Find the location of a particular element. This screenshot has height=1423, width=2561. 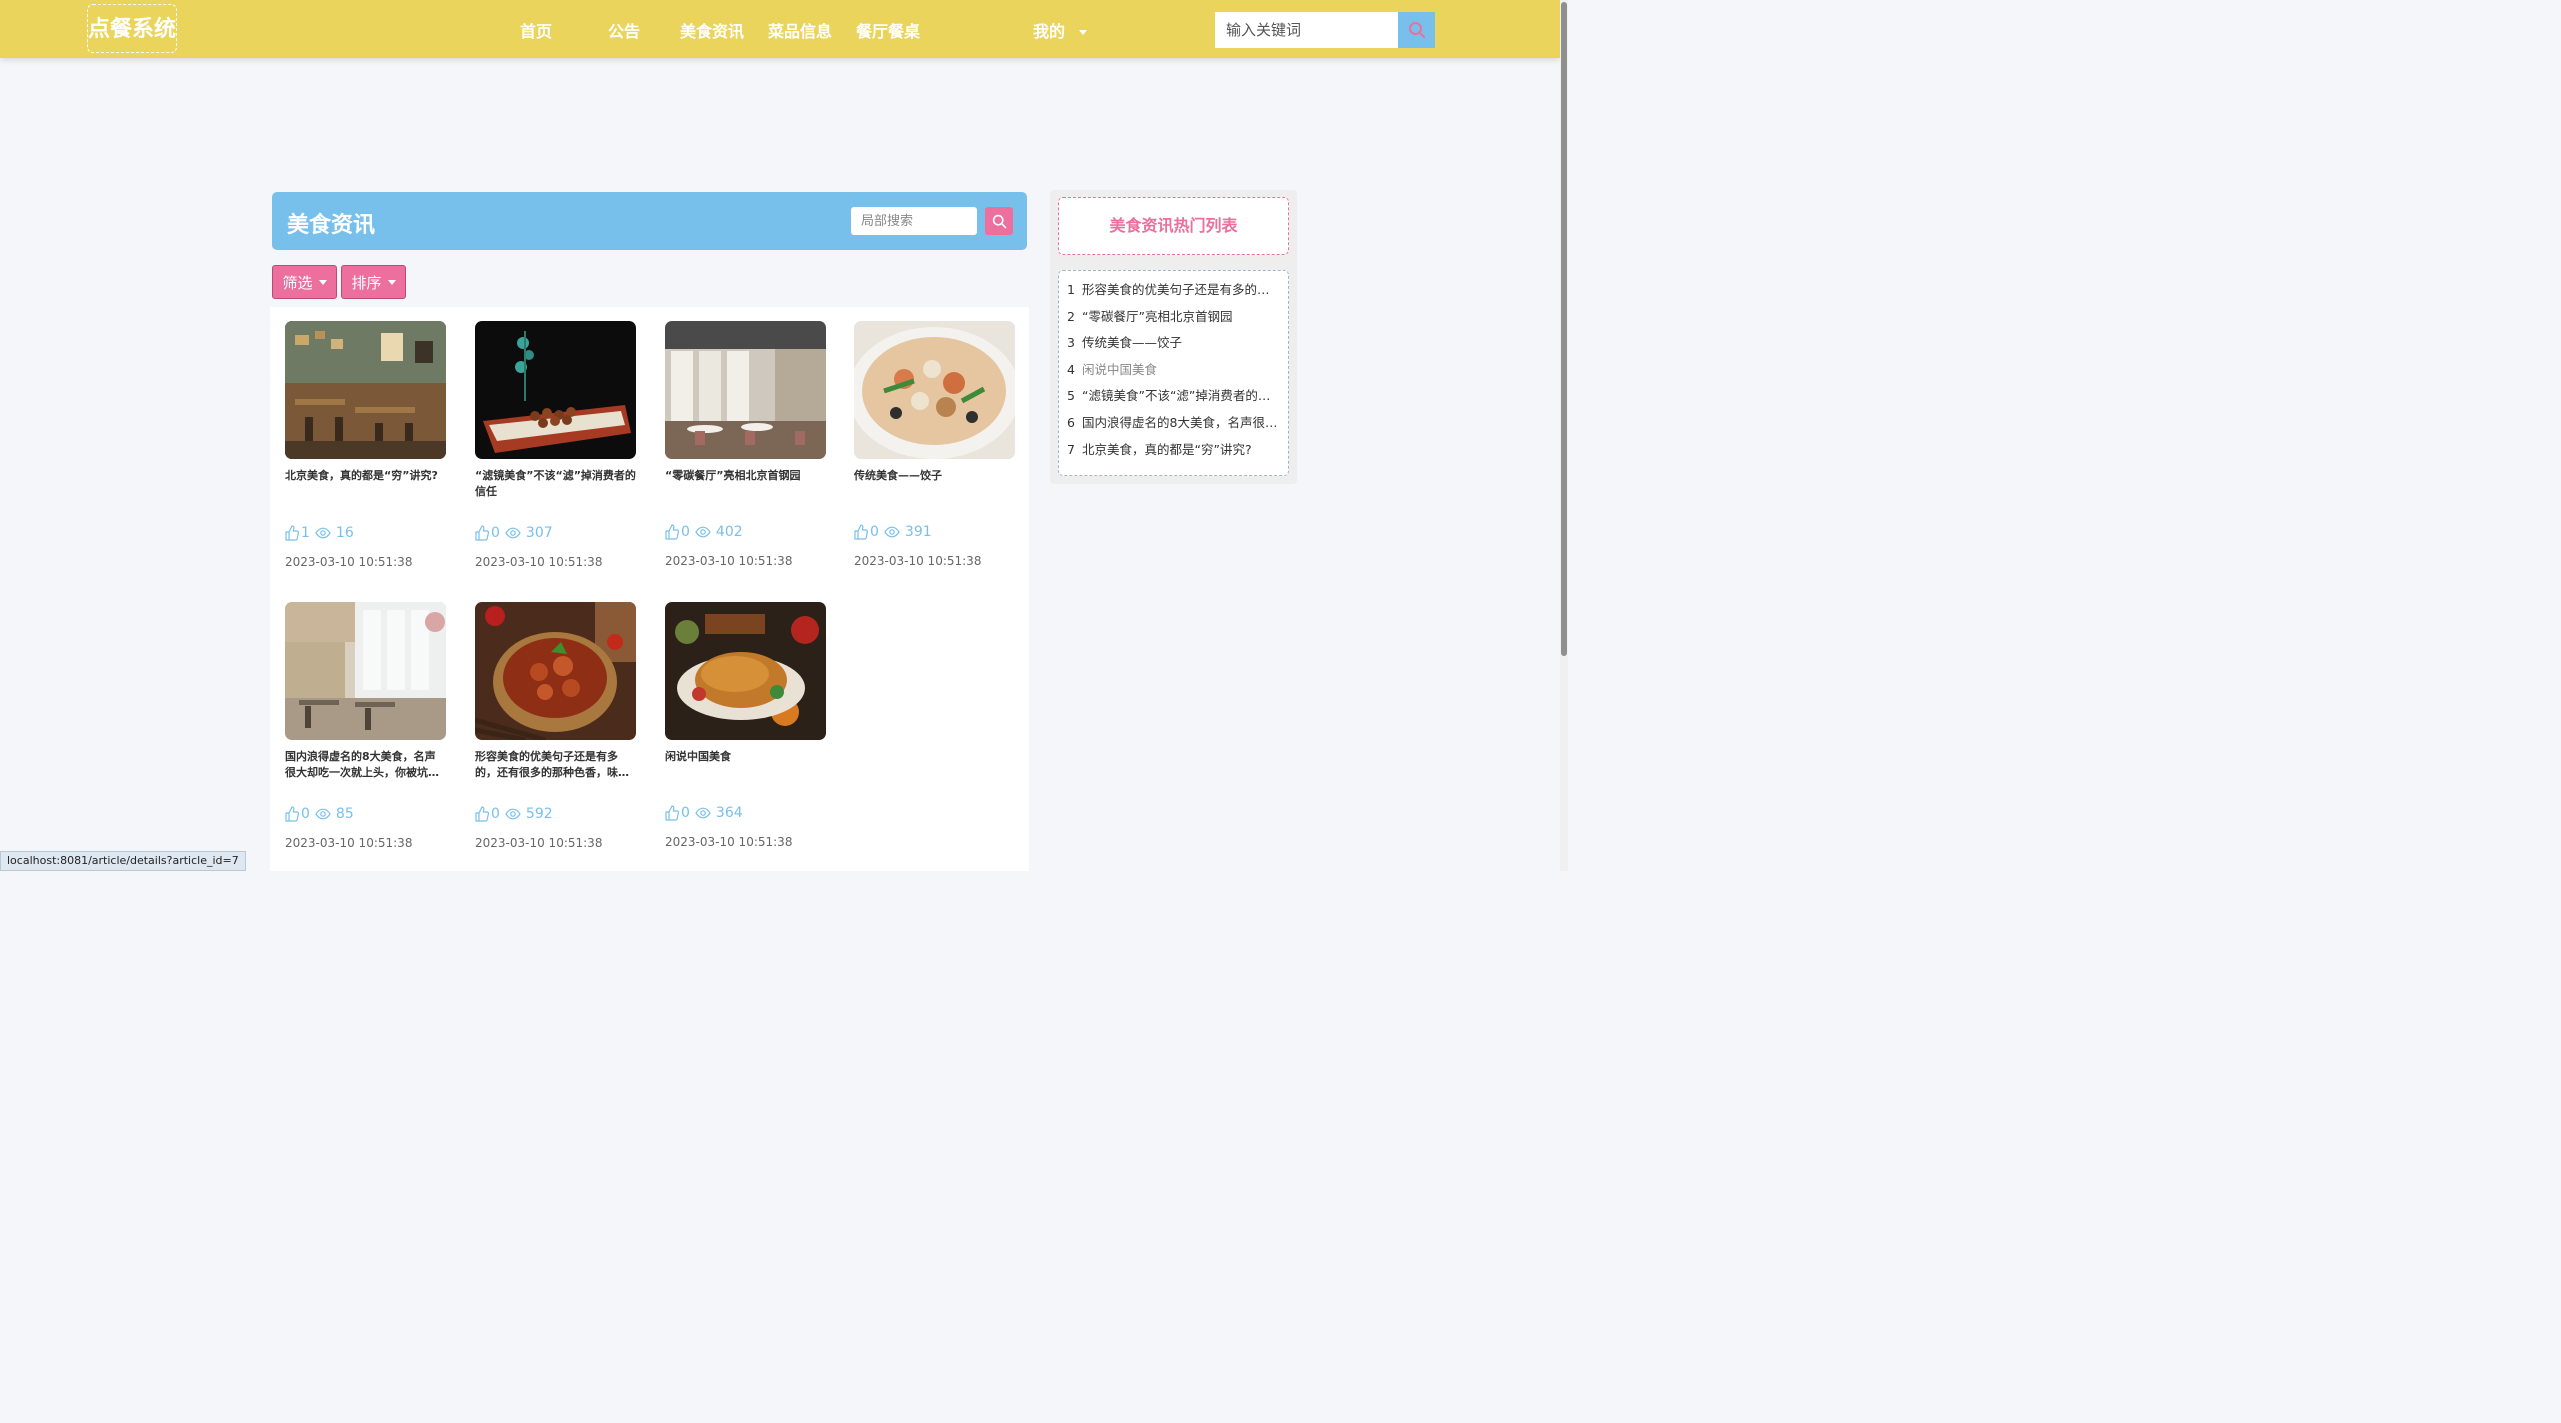

local-search-button is located at coordinates (999, 221).